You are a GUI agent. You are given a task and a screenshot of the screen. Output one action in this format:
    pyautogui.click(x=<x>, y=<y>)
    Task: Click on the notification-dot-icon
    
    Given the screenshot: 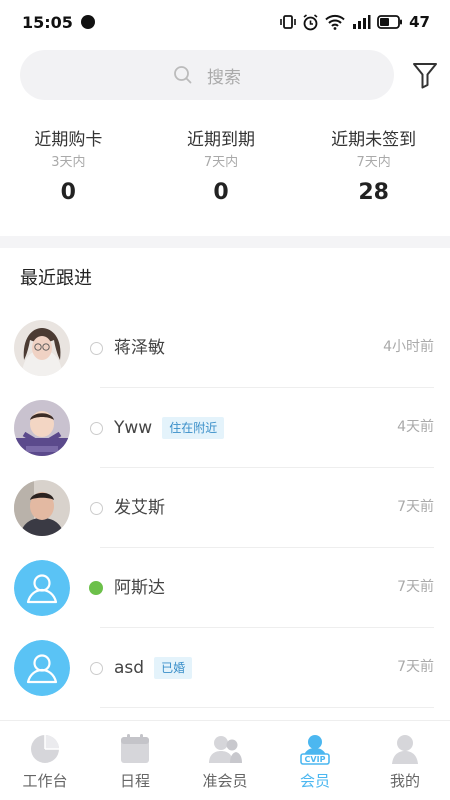 What is the action you would take?
    pyautogui.click(x=87, y=22)
    